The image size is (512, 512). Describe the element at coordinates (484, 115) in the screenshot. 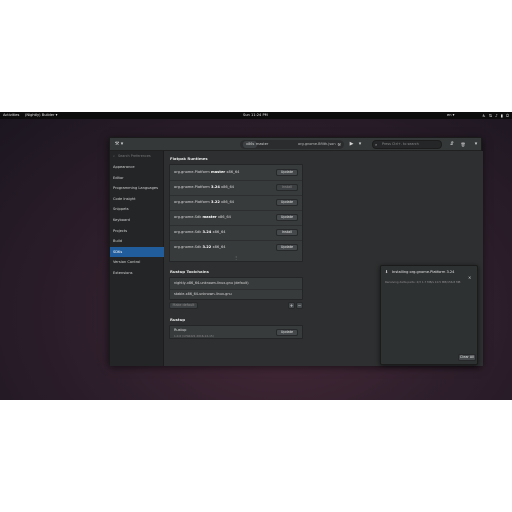

I see `accessibility-icon: ♿` at that location.